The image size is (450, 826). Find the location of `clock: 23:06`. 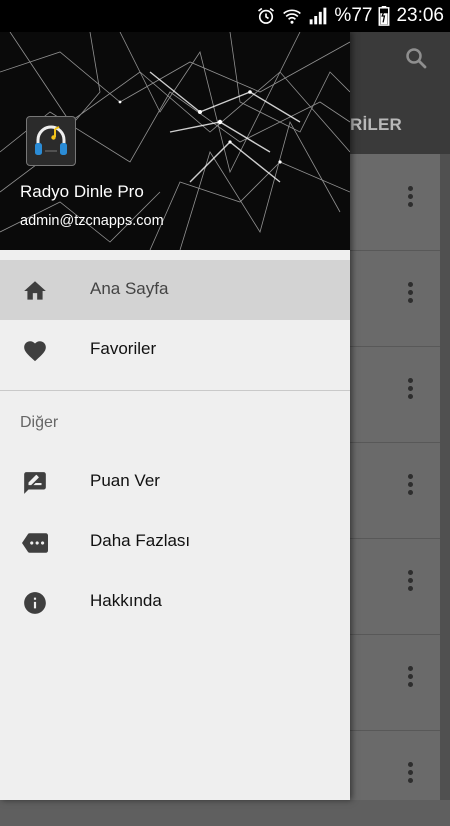

clock: 23:06 is located at coordinates (420, 15).